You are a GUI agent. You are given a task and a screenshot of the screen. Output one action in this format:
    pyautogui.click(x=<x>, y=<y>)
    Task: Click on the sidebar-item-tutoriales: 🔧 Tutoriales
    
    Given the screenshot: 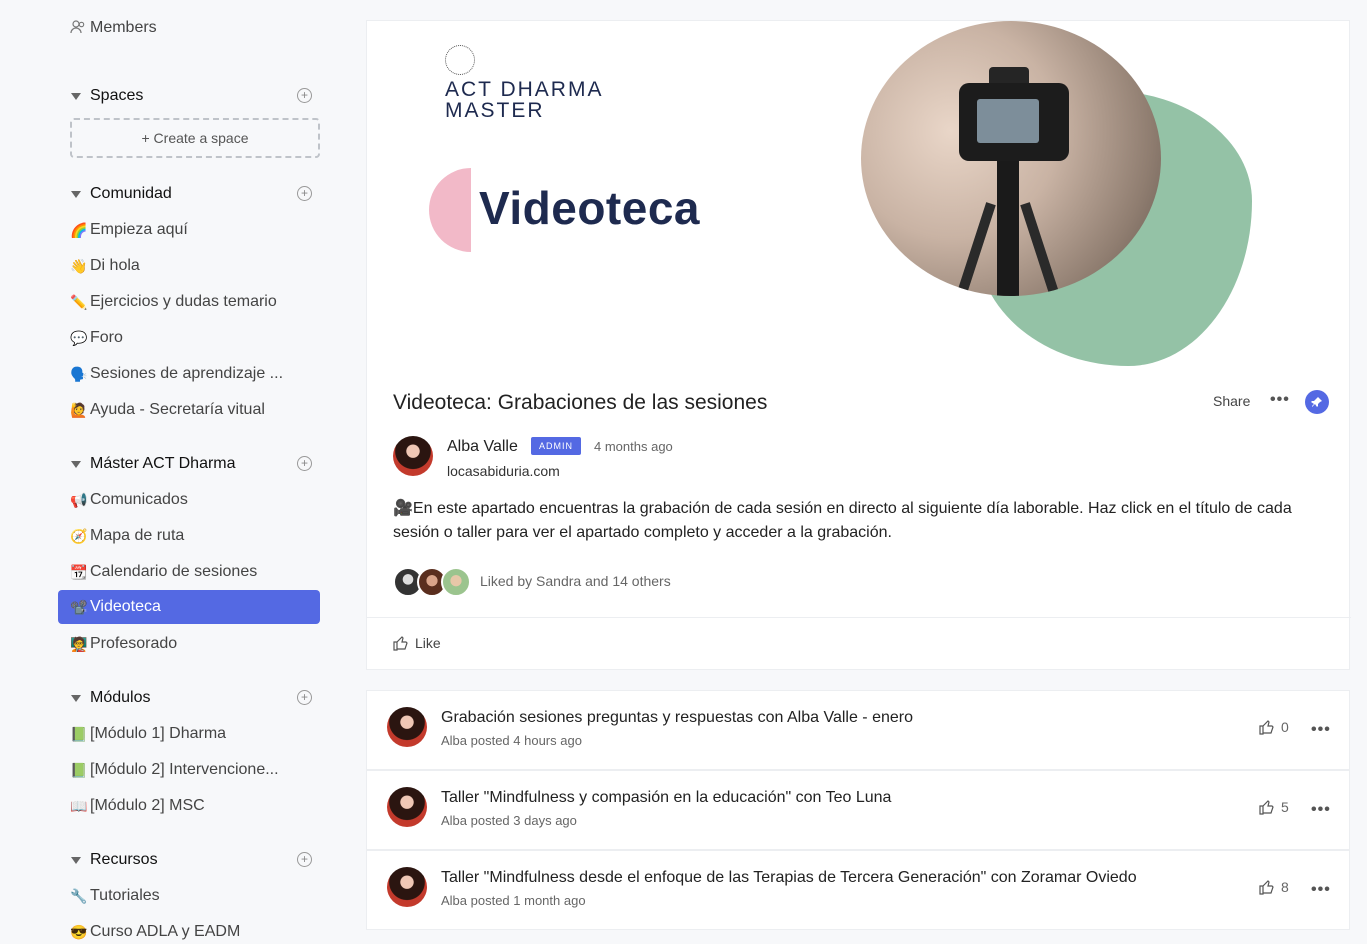 What is the action you would take?
    pyautogui.click(x=115, y=896)
    